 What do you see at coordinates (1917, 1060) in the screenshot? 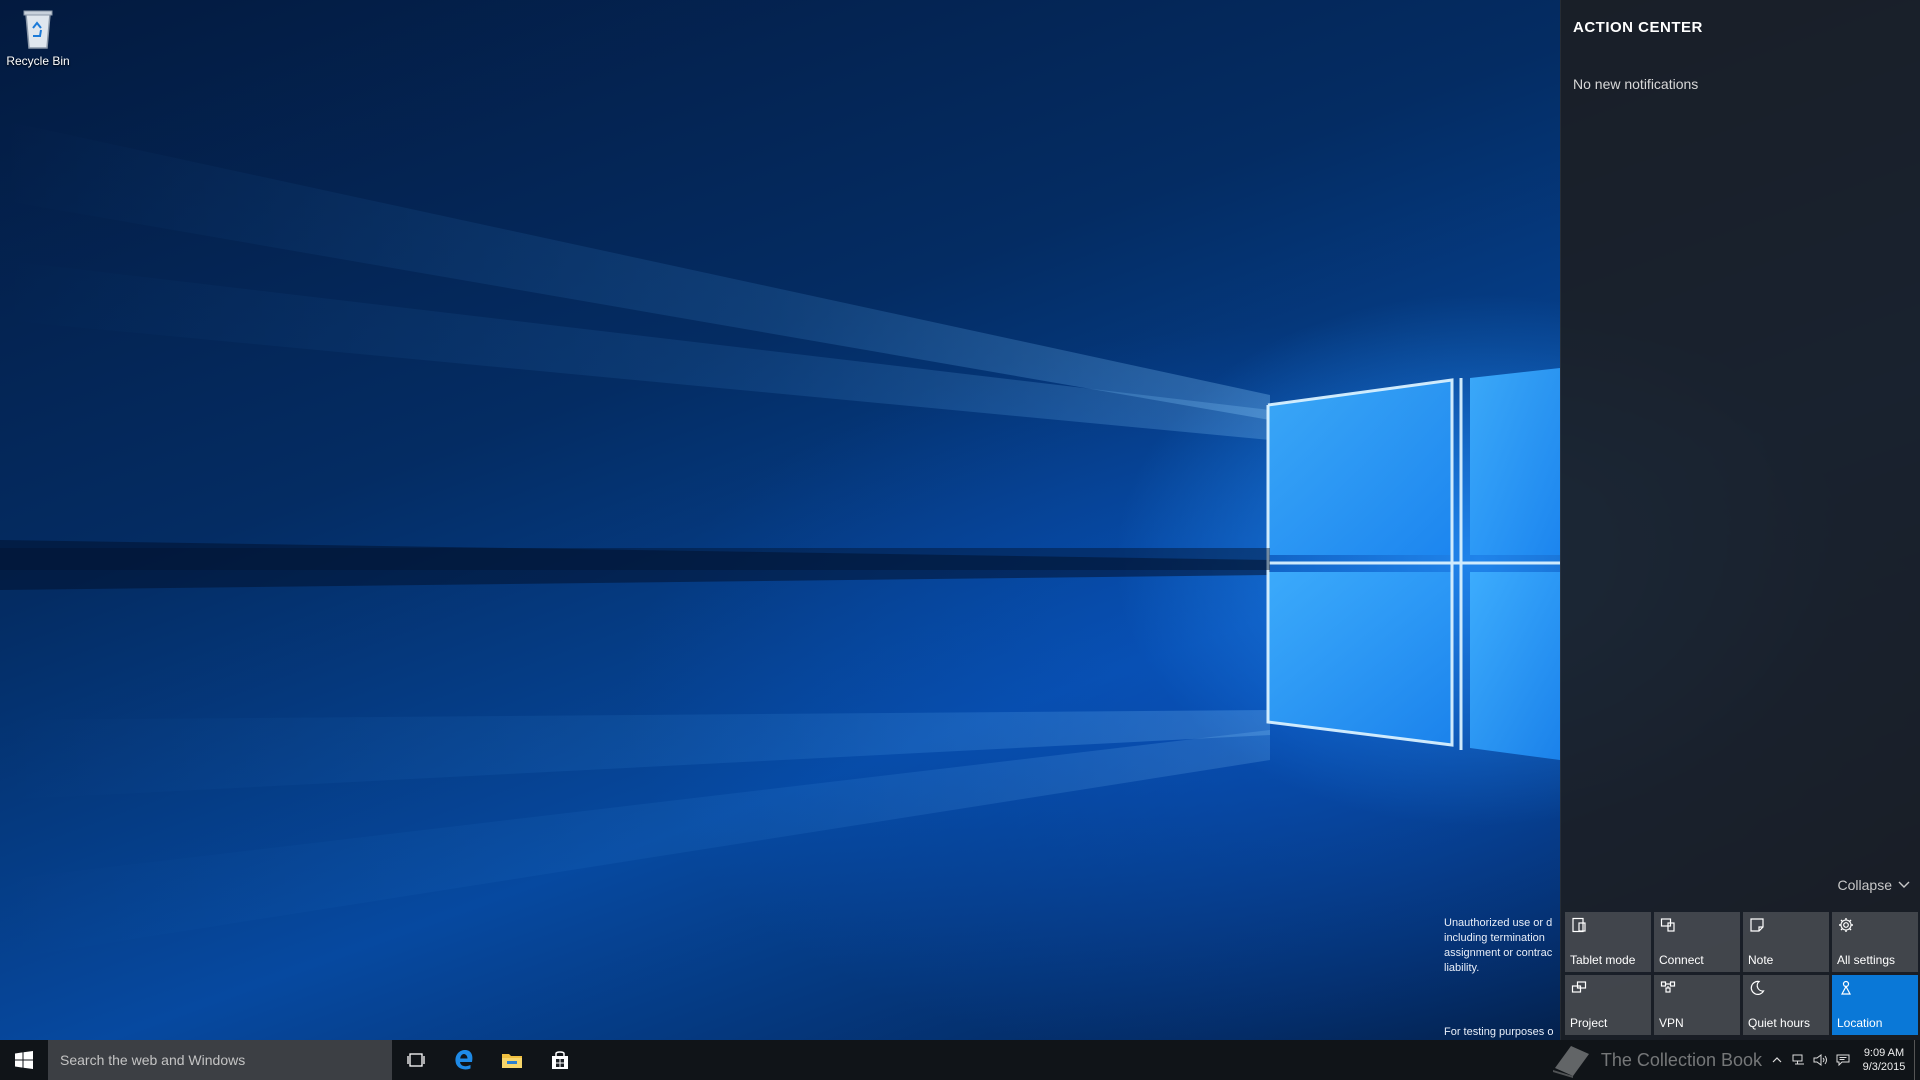
I see `show-desktop-button` at bounding box center [1917, 1060].